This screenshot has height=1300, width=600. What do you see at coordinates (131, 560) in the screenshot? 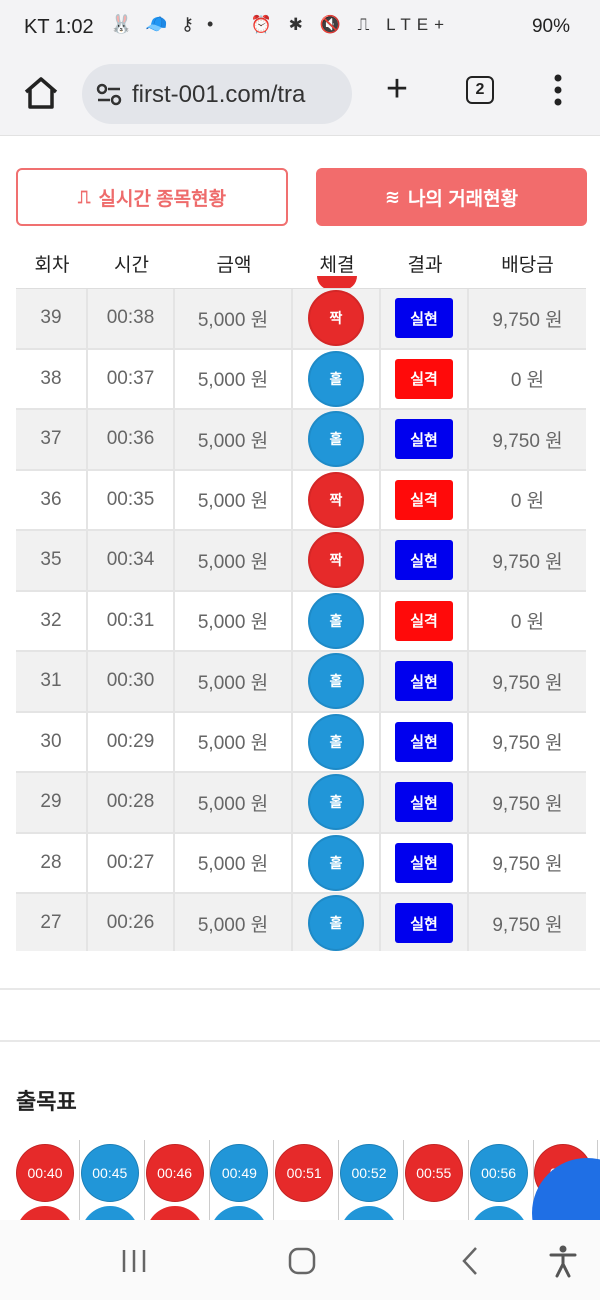
I see `time-cell: 00:34` at bounding box center [131, 560].